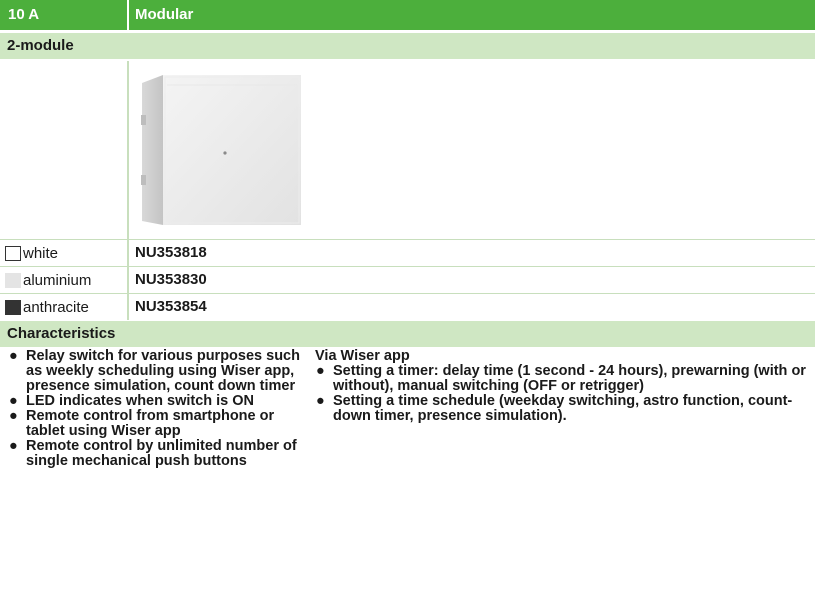 This screenshot has height=590, width=815. Describe the element at coordinates (61, 333) in the screenshot. I see `characteristics-title: Characteristics` at that location.